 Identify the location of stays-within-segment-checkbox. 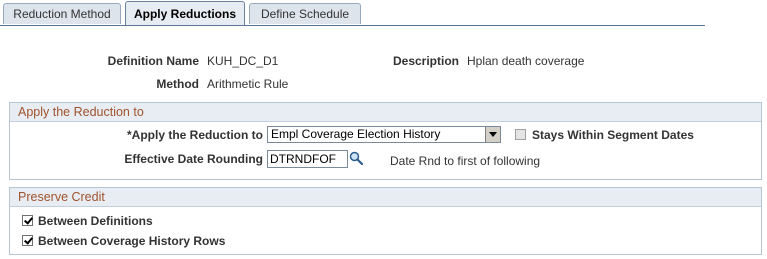
(520, 134).